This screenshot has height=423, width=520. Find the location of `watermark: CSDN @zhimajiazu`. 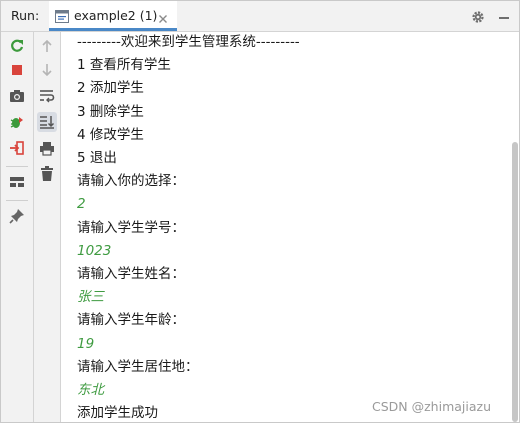

watermark: CSDN @zhimajiazu is located at coordinates (431, 406).